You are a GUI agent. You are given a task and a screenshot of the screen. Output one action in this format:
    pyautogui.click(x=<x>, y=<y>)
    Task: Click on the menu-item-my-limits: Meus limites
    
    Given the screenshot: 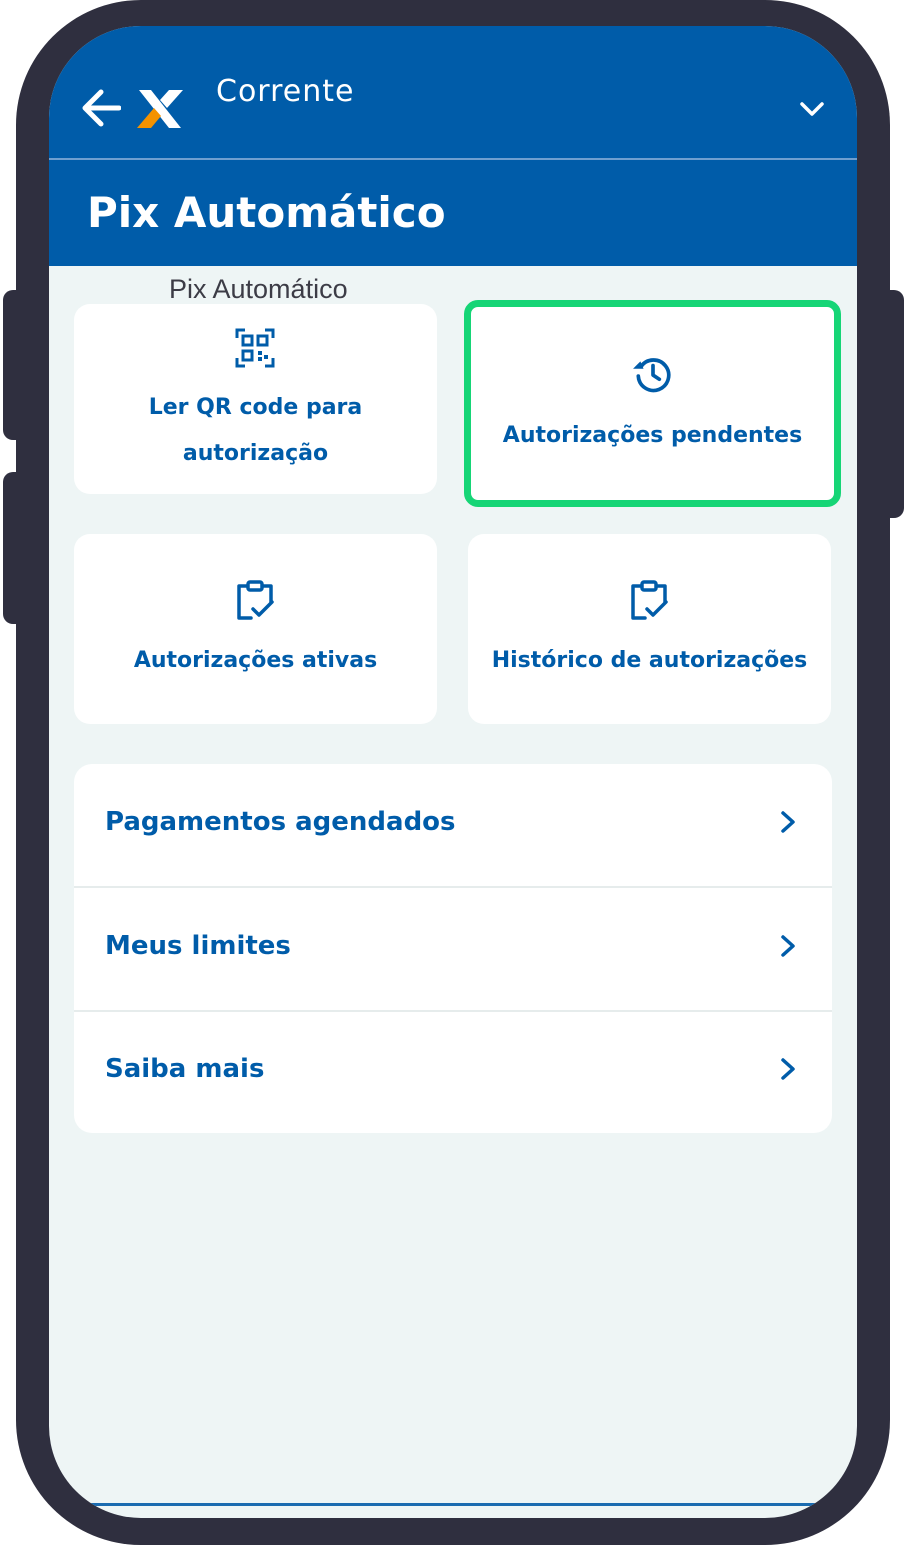 What is the action you would take?
    pyautogui.click(x=453, y=949)
    